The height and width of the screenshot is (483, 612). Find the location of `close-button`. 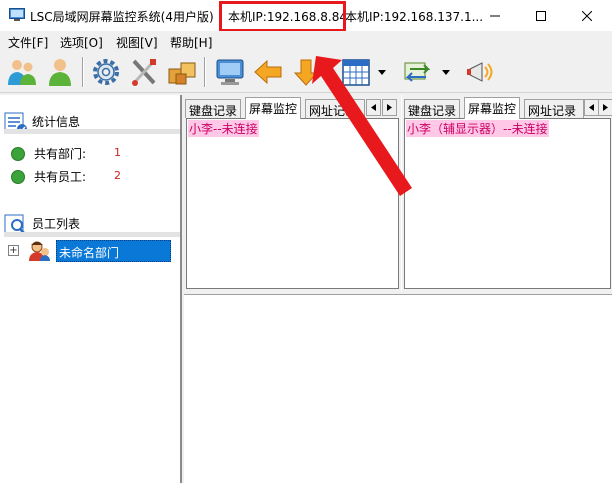

close-button is located at coordinates (587, 15).